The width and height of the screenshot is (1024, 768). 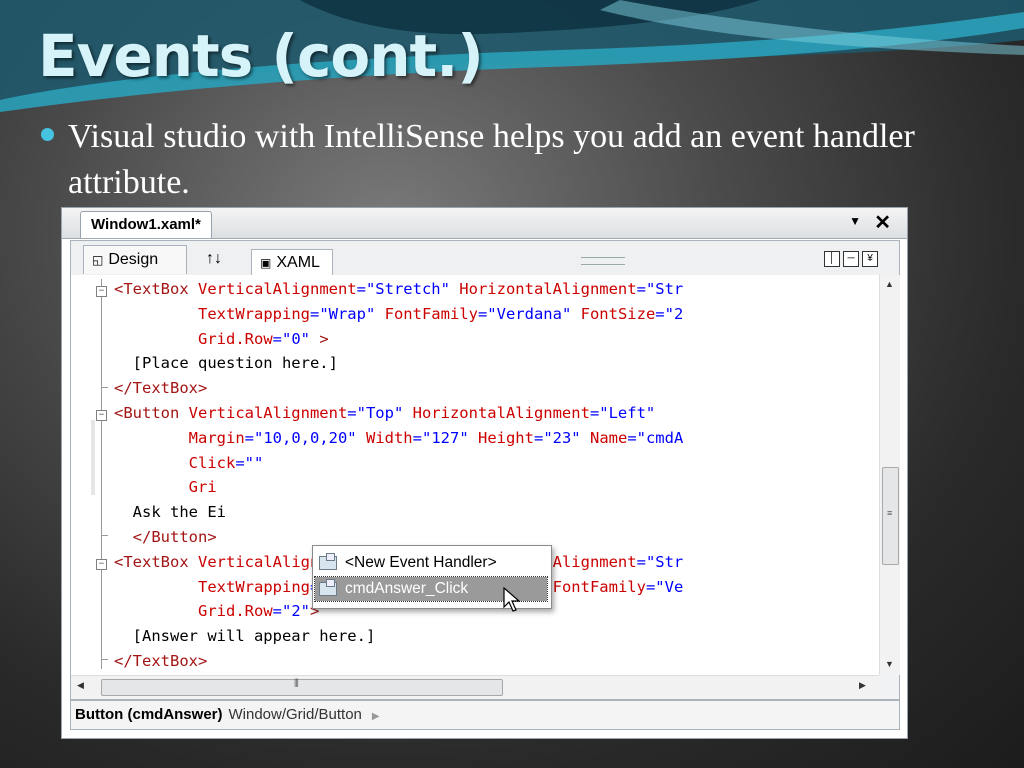 I want to click on code-line: Gri, so click(x=165, y=487).